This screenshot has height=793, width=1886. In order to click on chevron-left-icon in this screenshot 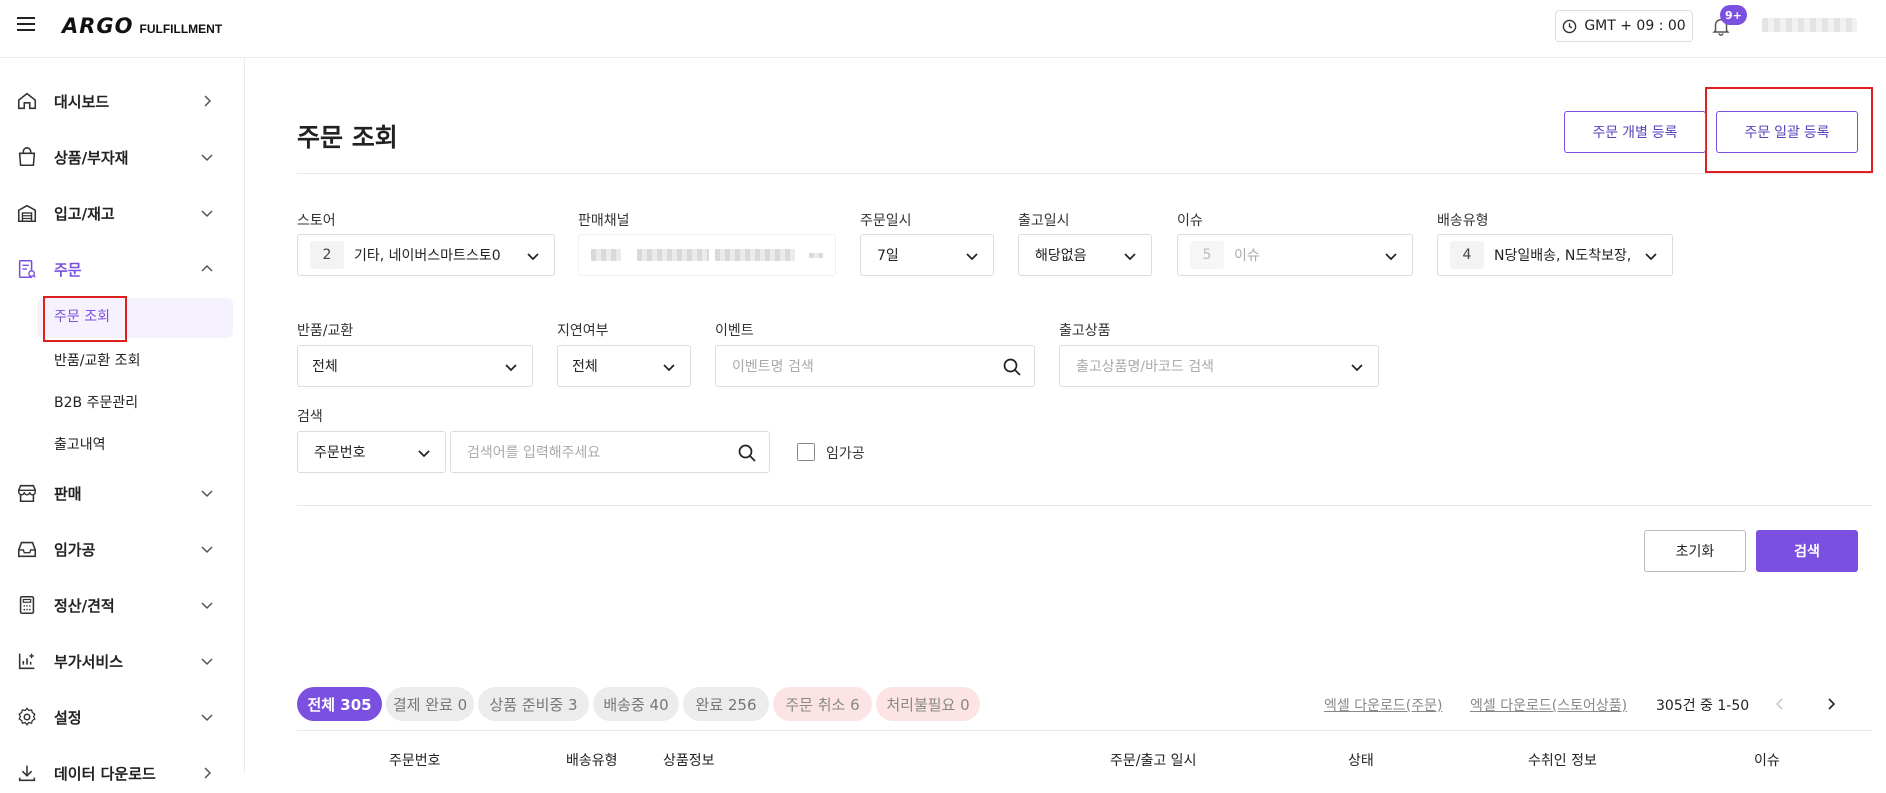, I will do `click(1780, 704)`.